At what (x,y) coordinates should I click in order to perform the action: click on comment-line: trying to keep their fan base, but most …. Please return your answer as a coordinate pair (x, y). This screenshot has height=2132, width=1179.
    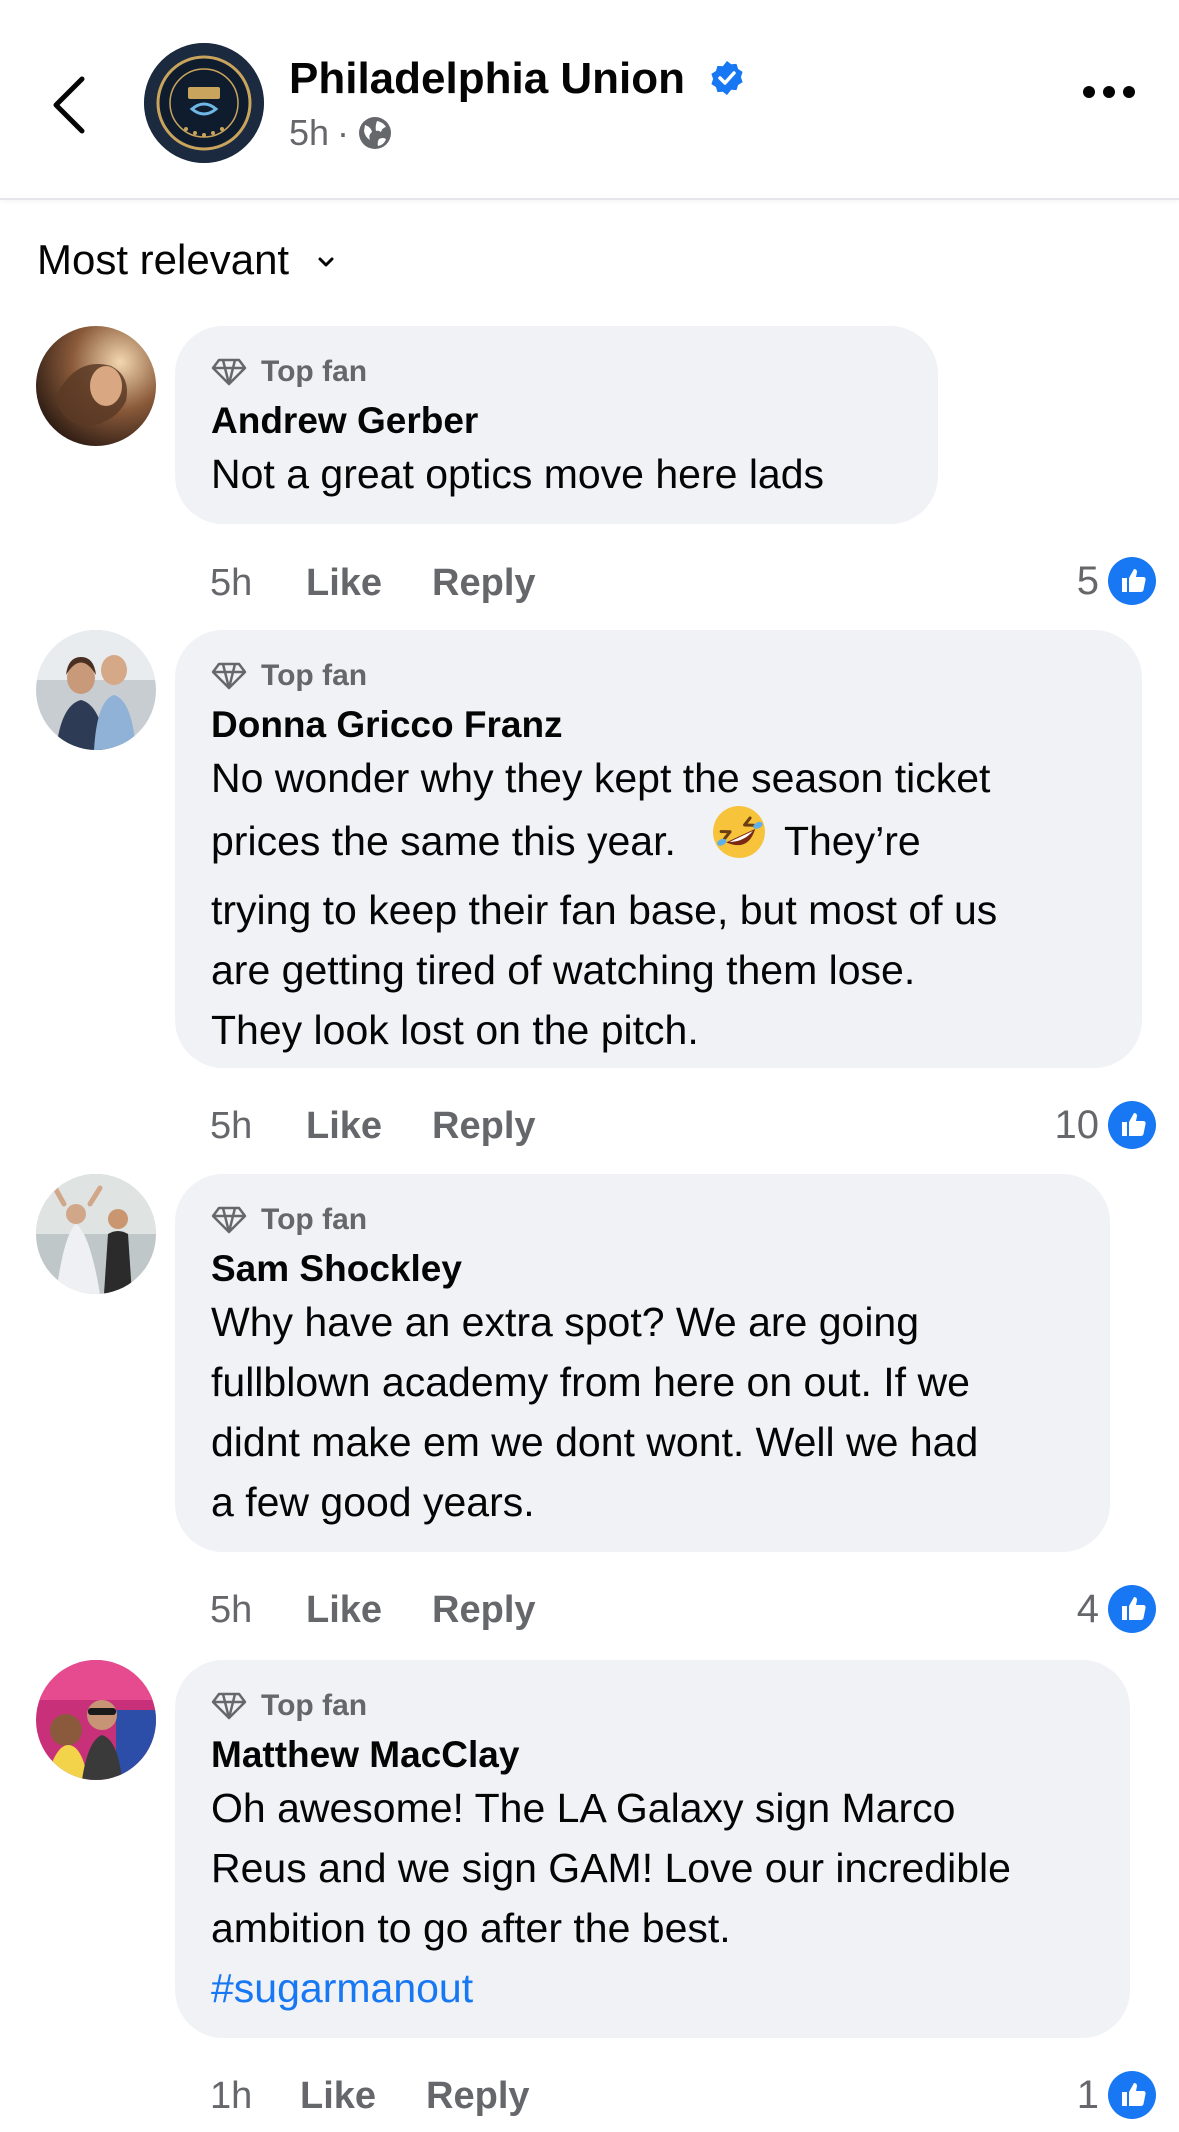
    Looking at the image, I should click on (604, 910).